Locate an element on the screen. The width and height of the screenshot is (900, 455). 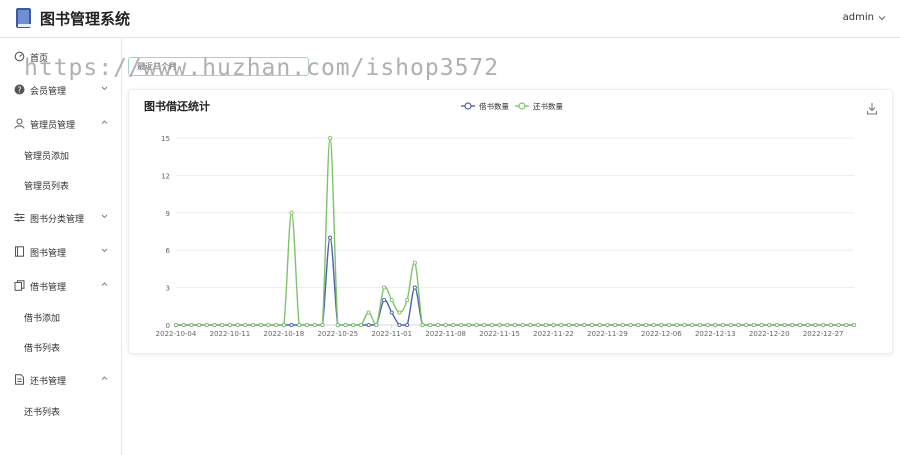
sidebar-item-return: 还书管理 is located at coordinates (60, 380).